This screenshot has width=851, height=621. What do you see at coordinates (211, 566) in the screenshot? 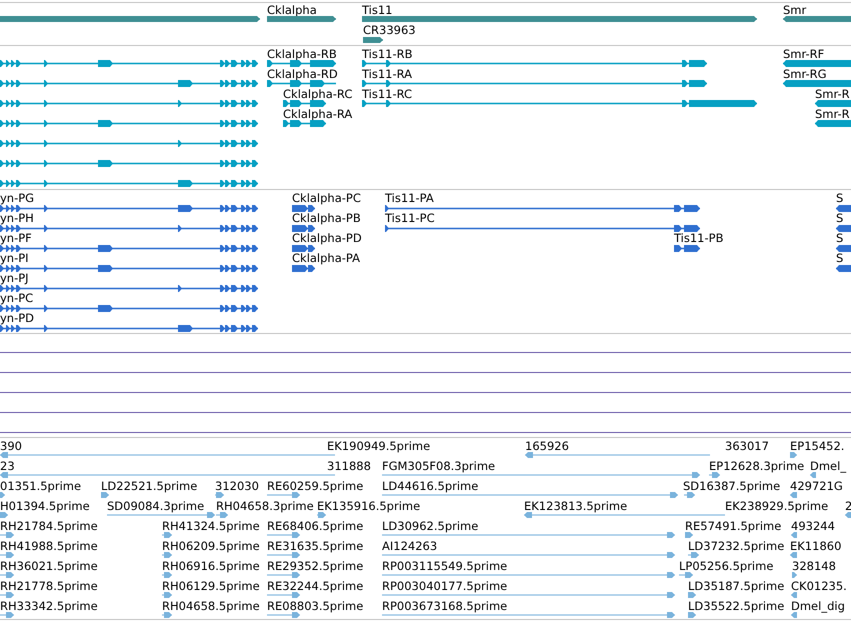
I see `feature-label: RH06916.5prime` at bounding box center [211, 566].